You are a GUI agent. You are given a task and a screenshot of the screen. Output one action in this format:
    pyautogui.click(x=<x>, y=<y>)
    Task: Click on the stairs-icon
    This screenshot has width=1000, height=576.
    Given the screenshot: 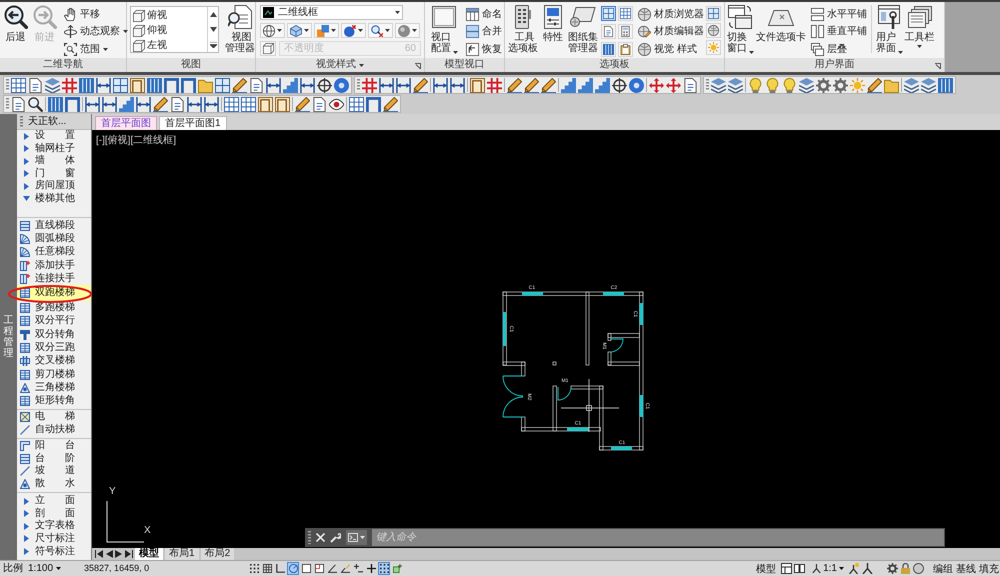 What is the action you would take?
    pyautogui.click(x=126, y=104)
    